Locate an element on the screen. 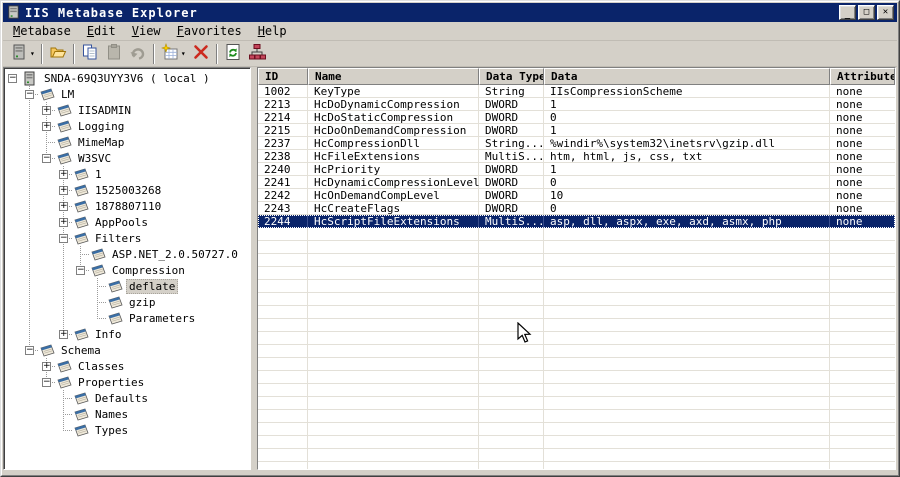 This screenshot has height=477, width=900. tree-node-label: ASP.NET_2.0.50727.0 is located at coordinates (175, 254).